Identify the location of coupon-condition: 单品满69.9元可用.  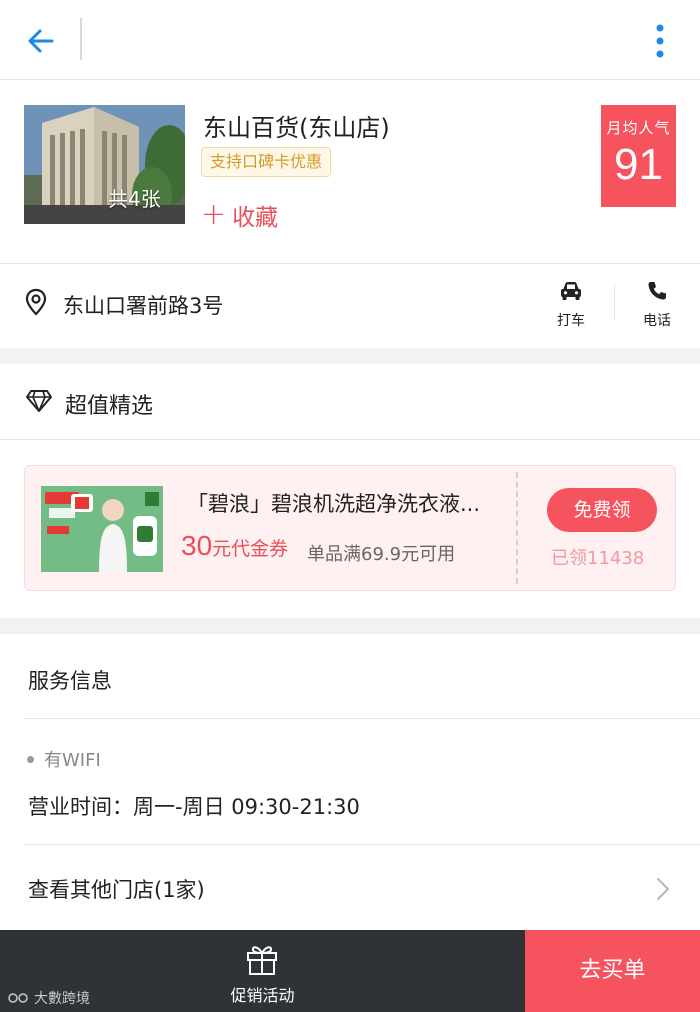
(381, 554).